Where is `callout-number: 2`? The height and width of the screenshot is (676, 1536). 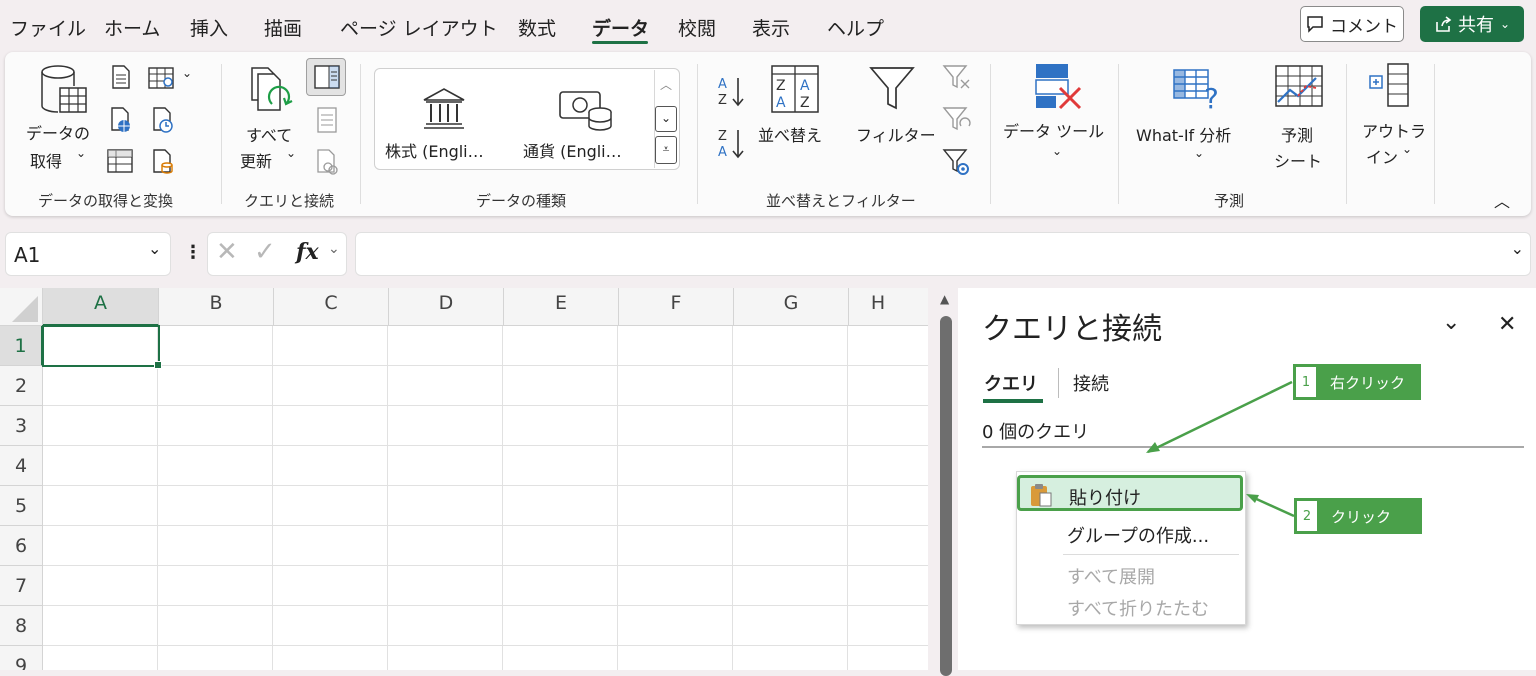 callout-number: 2 is located at coordinates (1307, 516).